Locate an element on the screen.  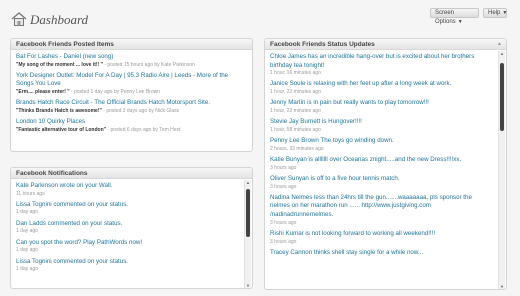
posted-item-quote: "Erm.... please enter! " is located at coordinates (43, 92).